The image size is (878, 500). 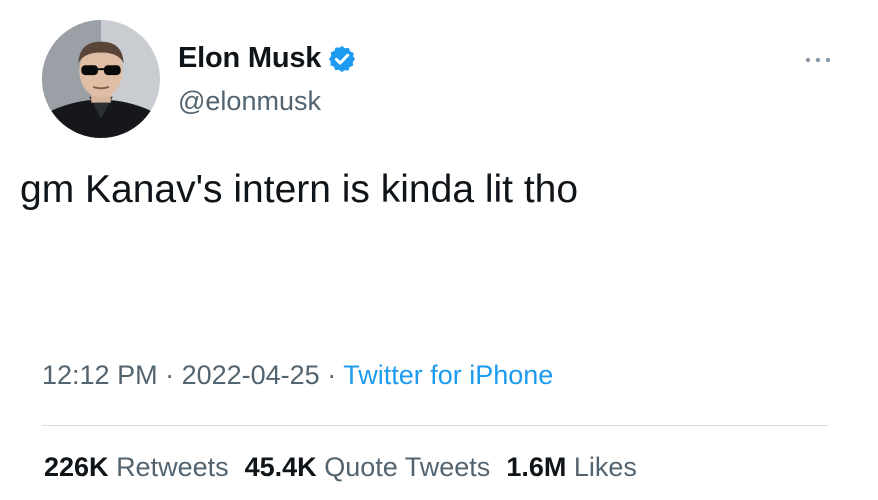 I want to click on more-options-icon, so click(x=818, y=60).